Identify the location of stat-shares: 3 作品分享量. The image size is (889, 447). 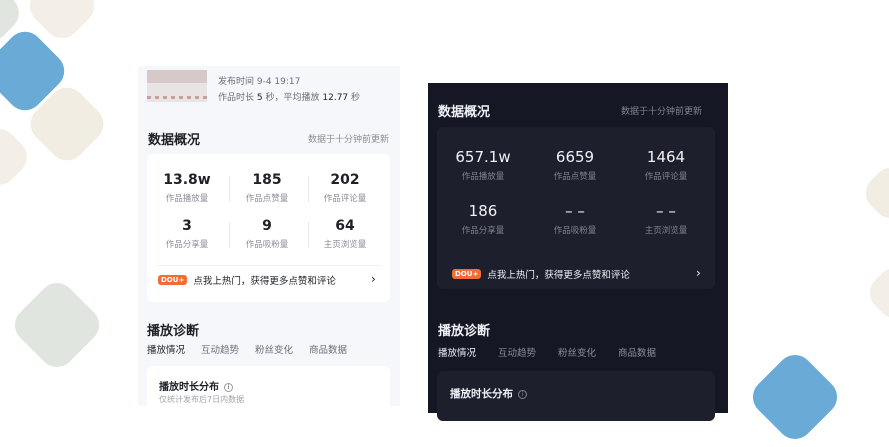
(187, 234).